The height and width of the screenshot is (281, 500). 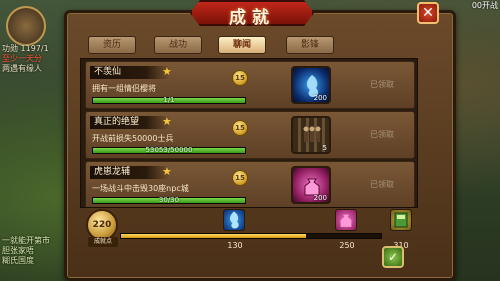 What do you see at coordinates (26, 240) in the screenshot?
I see `chat-line: 一就能开第市` at bounding box center [26, 240].